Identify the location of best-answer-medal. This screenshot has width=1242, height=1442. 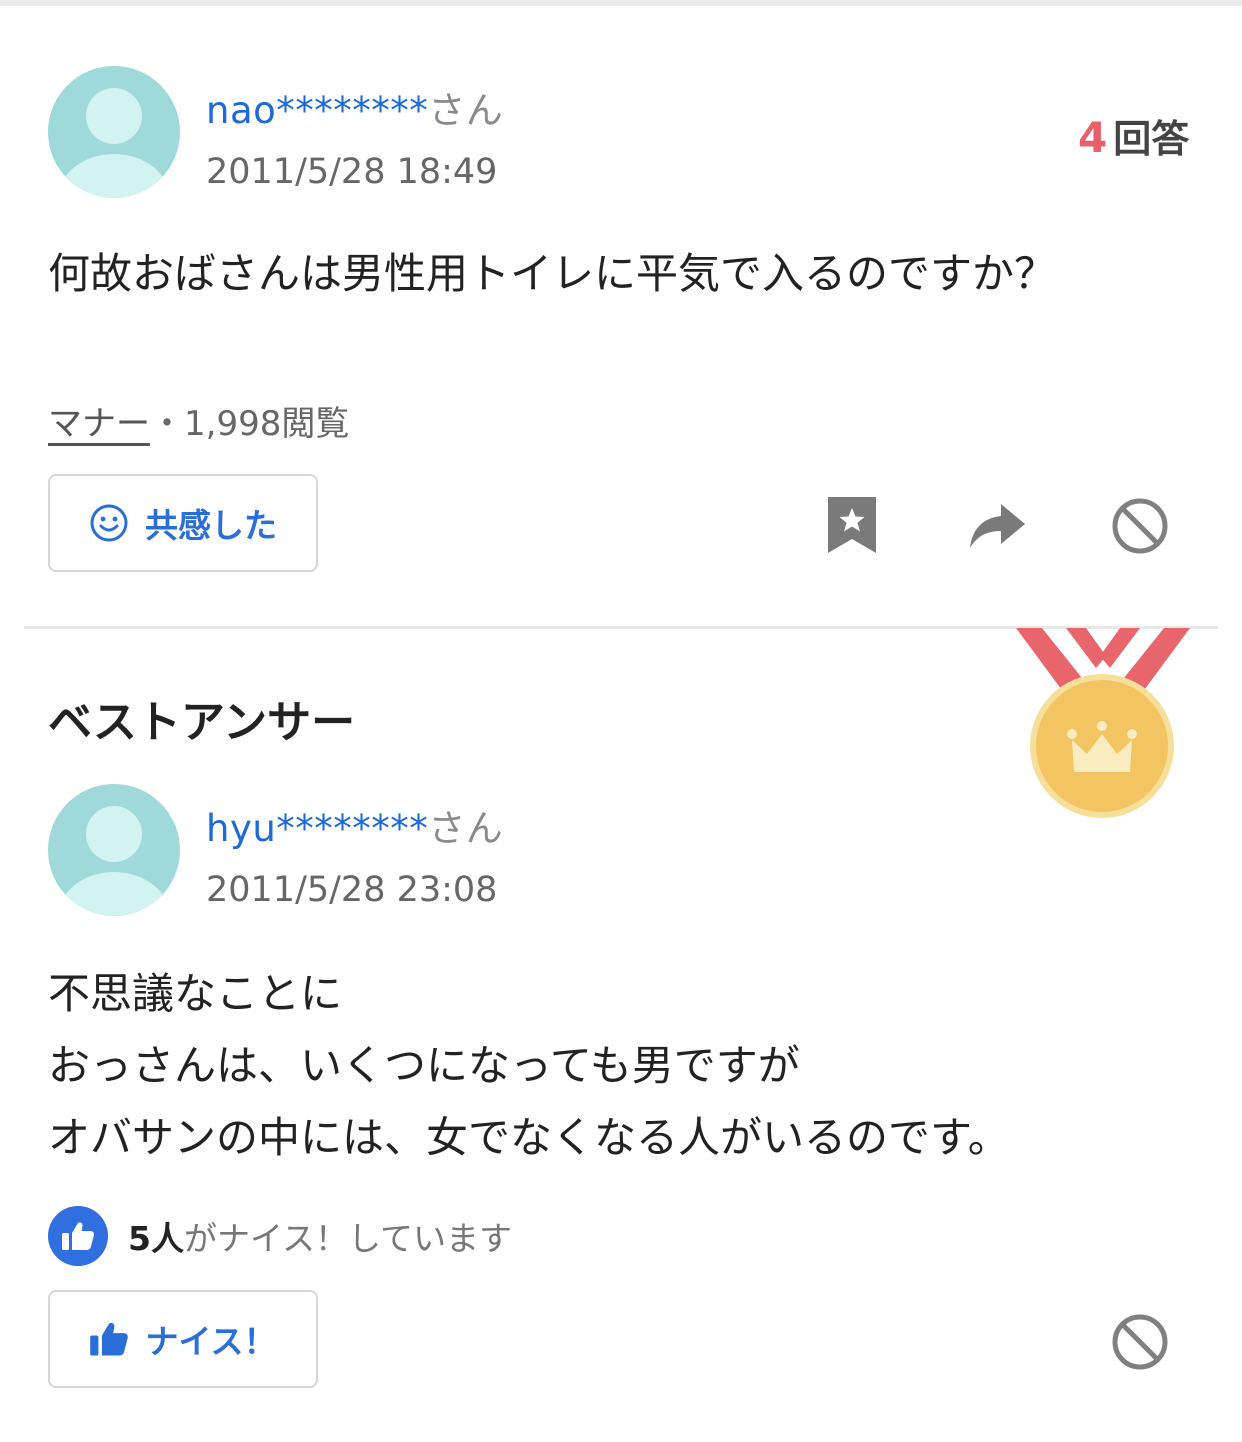
(1104, 726).